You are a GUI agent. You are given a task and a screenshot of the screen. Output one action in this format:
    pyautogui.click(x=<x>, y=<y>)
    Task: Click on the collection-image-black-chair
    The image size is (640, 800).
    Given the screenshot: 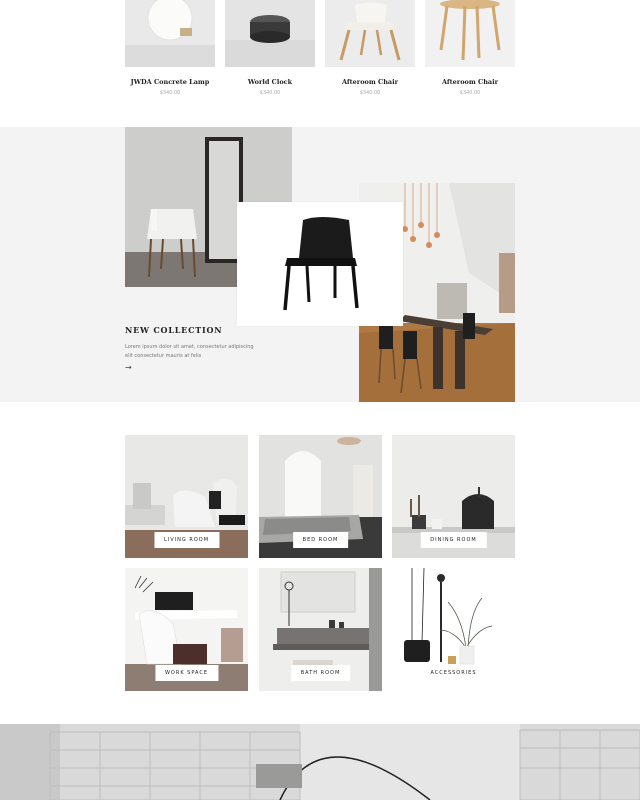 What is the action you would take?
    pyautogui.click(x=320, y=264)
    